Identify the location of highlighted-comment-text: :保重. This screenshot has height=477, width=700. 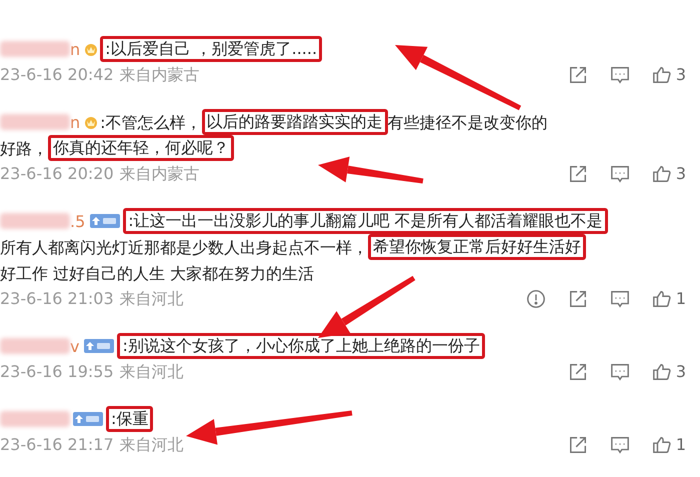
(130, 419).